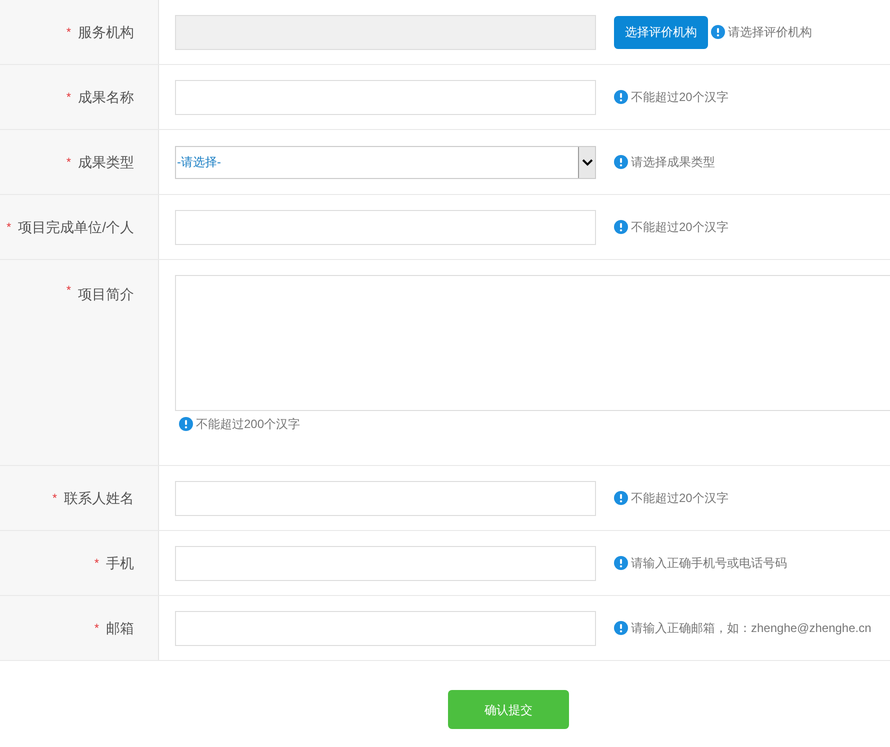 This screenshot has width=890, height=747. Describe the element at coordinates (532, 343) in the screenshot. I see `text-area` at that location.